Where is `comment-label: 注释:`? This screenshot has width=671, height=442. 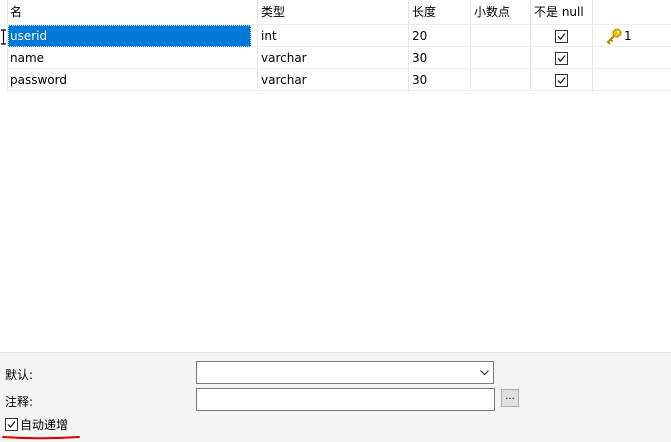 comment-label: 注释: is located at coordinates (19, 402).